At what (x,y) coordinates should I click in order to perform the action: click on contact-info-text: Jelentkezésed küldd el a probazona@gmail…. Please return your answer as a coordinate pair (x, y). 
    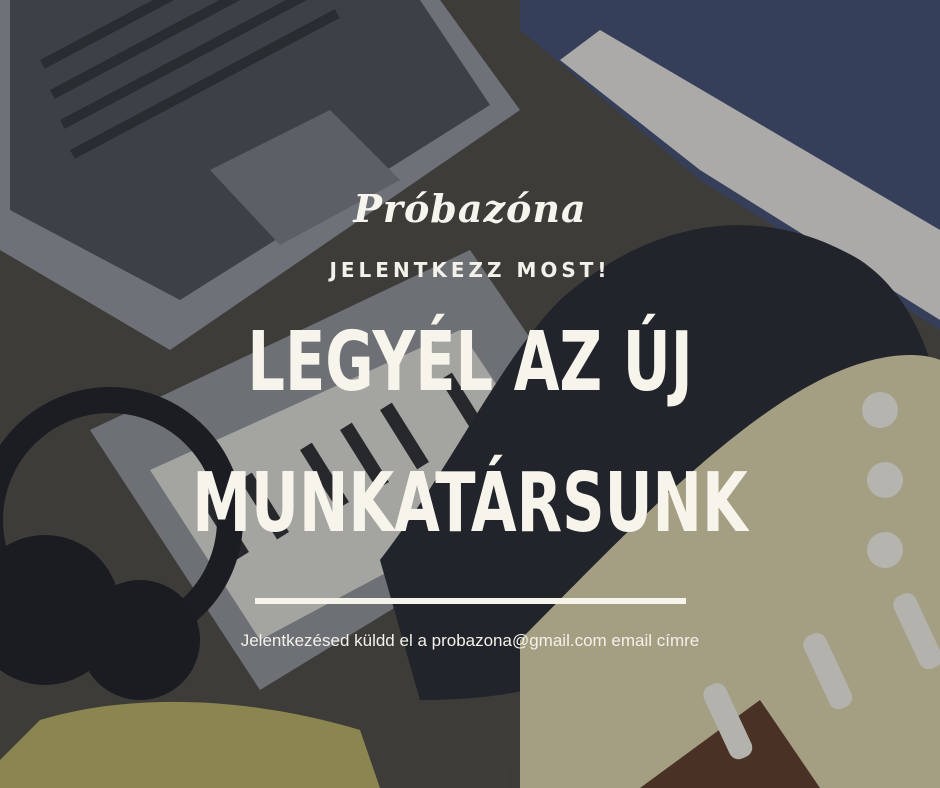
    Looking at the image, I should click on (470, 640).